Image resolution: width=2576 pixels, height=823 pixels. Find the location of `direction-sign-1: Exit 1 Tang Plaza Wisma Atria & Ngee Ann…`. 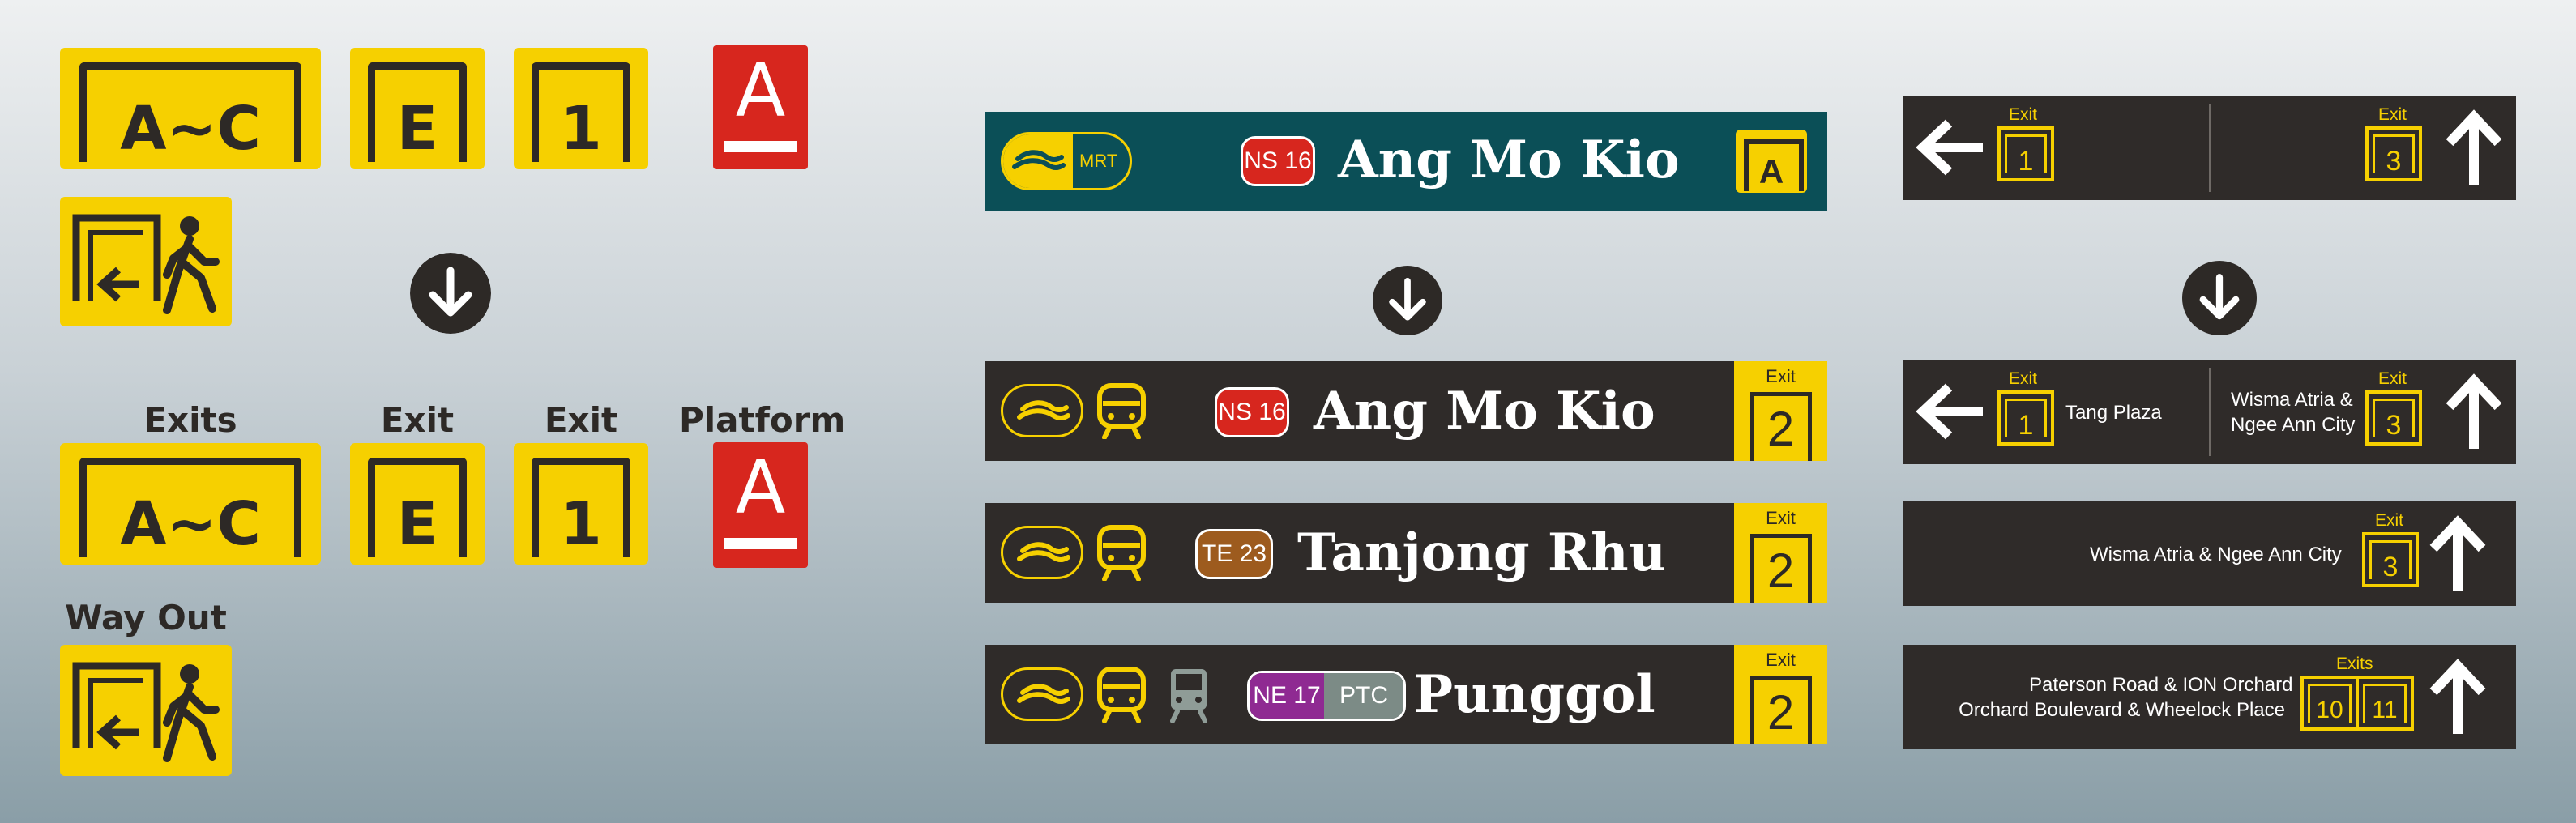

direction-sign-1: Exit 1 Tang Plaza Wisma Atria & Ngee Ann… is located at coordinates (2209, 412).